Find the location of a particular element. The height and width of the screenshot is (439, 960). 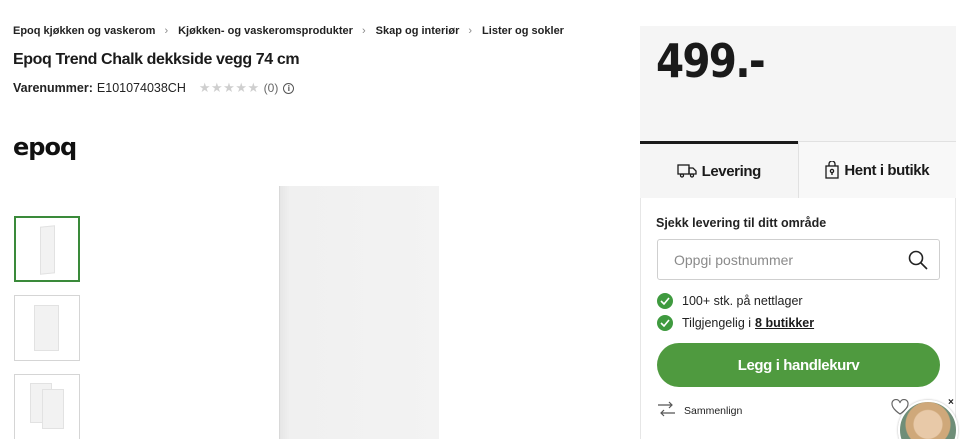

product-title: Epoq Trend Chalk dekkside vegg 74 cm is located at coordinates (156, 59).